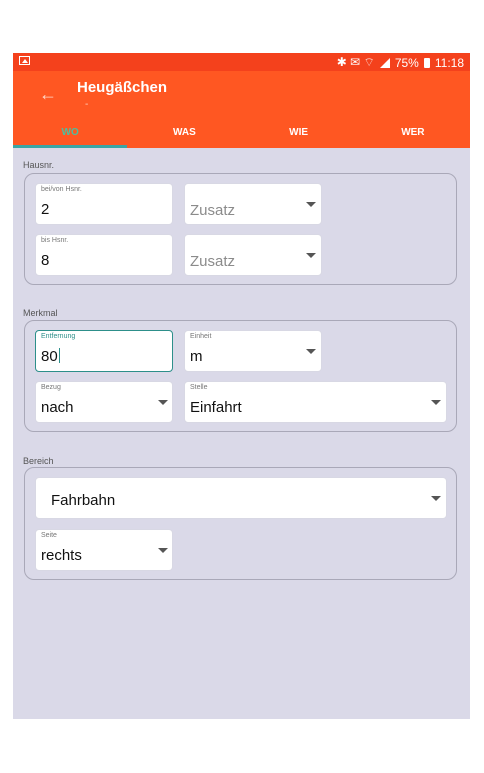 Image resolution: width=484 pixels, height=773 pixels. I want to click on tab-wie: WIE, so click(299, 135).